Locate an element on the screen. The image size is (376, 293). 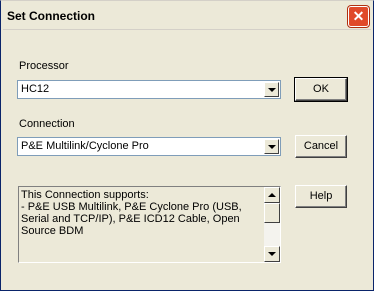
processor-label: Processor is located at coordinates (44, 66).